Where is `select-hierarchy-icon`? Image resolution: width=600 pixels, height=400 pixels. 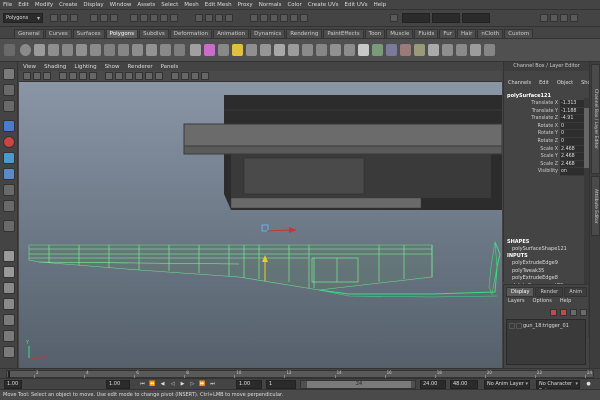
select-hierarchy-icon is located at coordinates (94, 18).